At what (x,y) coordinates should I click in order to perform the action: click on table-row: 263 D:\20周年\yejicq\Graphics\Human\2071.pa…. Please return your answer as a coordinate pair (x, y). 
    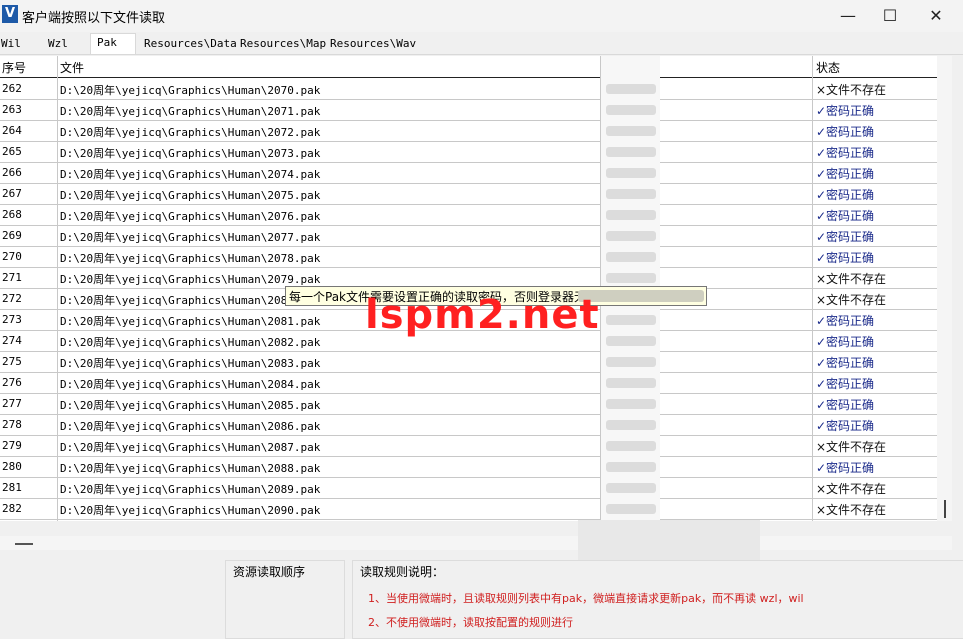
    Looking at the image, I should click on (468, 110).